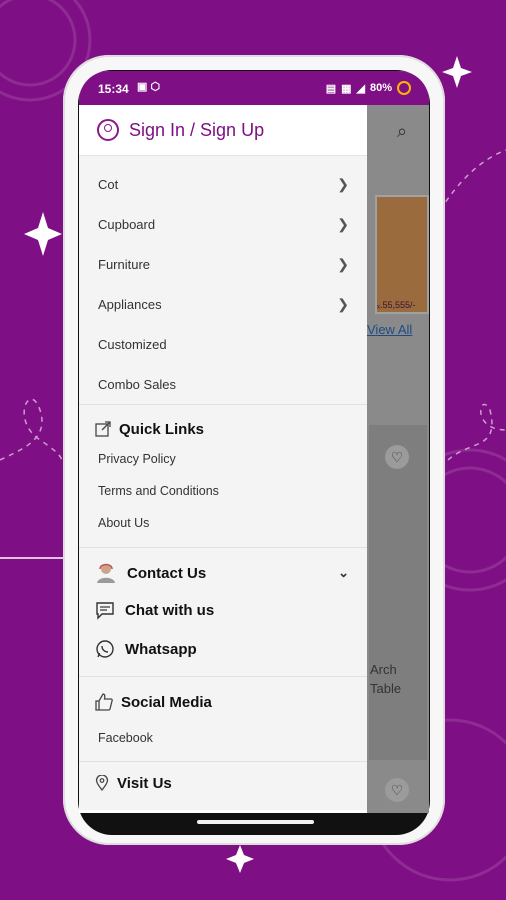 The image size is (506, 900). Describe the element at coordinates (132, 344) in the screenshot. I see `menu-item-label: Customized` at that location.